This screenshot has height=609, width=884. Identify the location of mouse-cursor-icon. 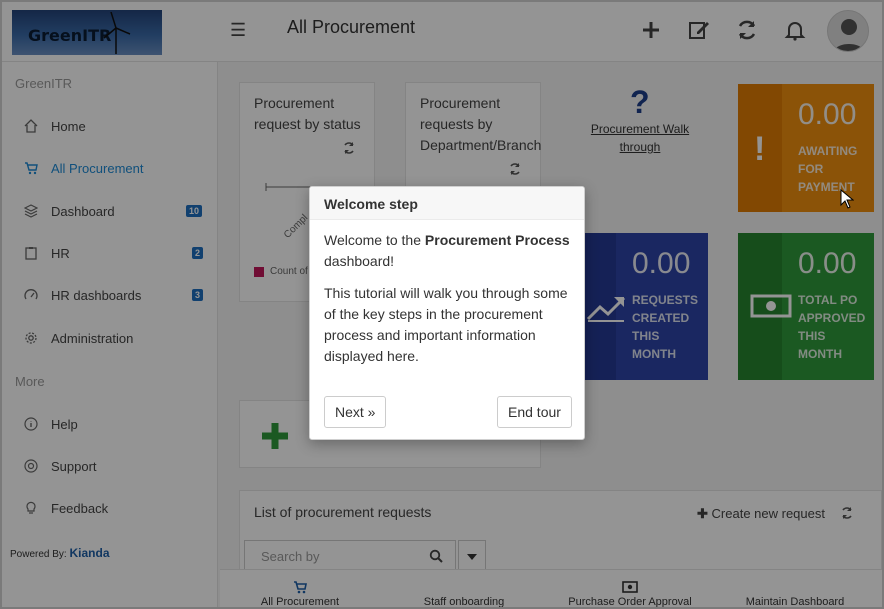
(847, 199).